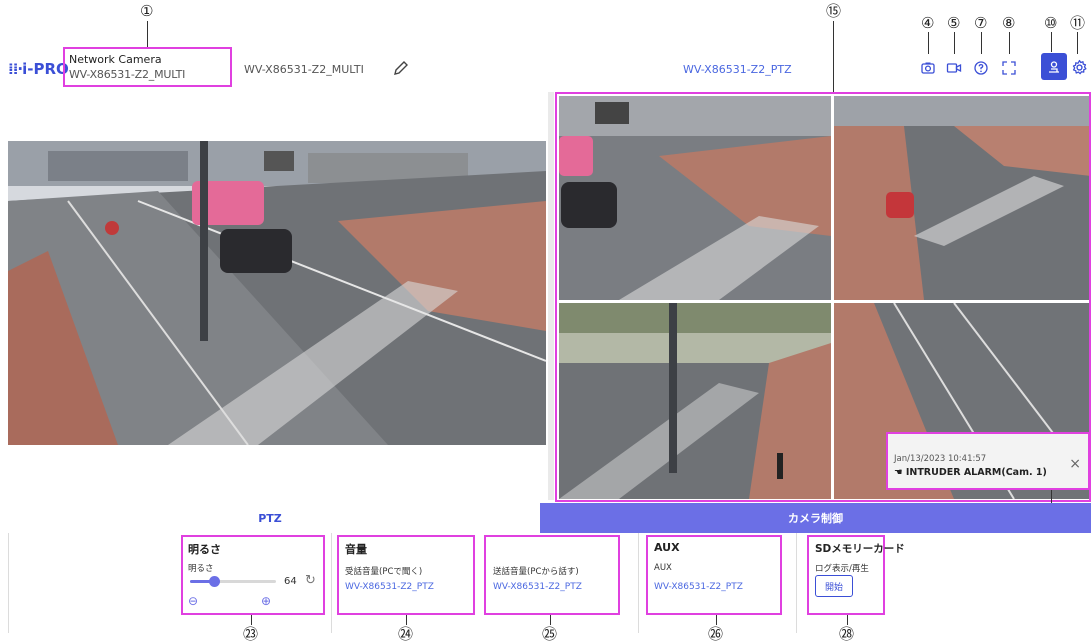 The width and height of the screenshot is (1091, 644). I want to click on transmit-volume-value: WV-X86531-Z2_PTZ, so click(537, 587).